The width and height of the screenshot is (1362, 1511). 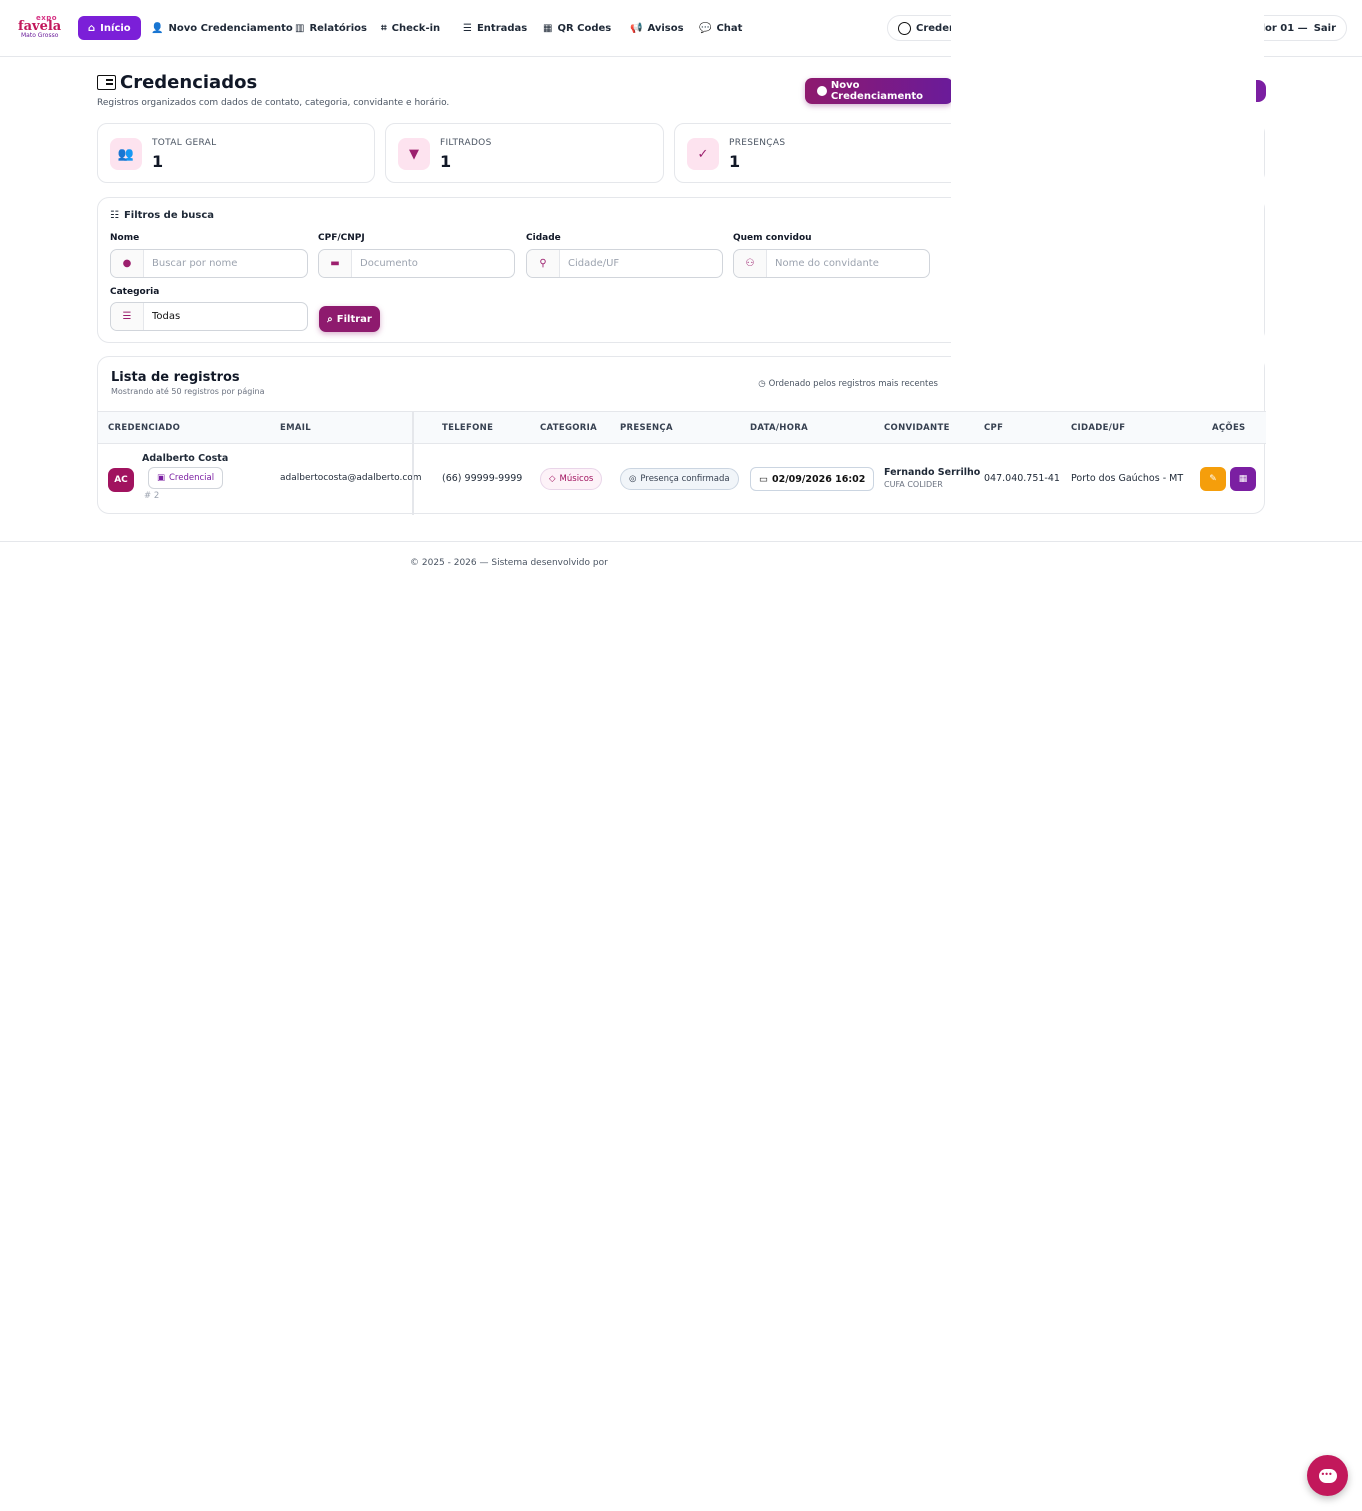 What do you see at coordinates (818, 479) in the screenshot?
I see `datetime-label: 02/09/2026 16:02` at bounding box center [818, 479].